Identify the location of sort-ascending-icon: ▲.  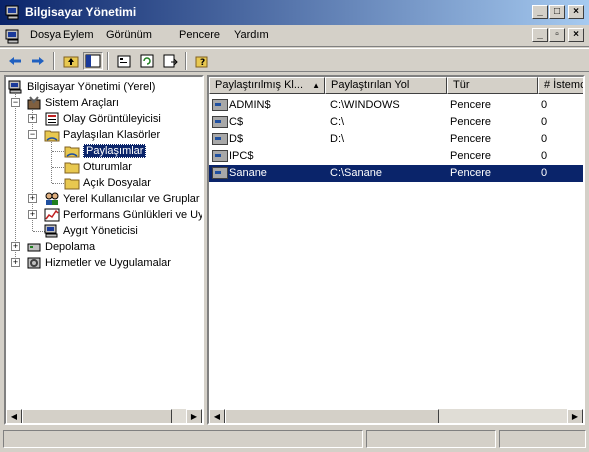
(316, 85).